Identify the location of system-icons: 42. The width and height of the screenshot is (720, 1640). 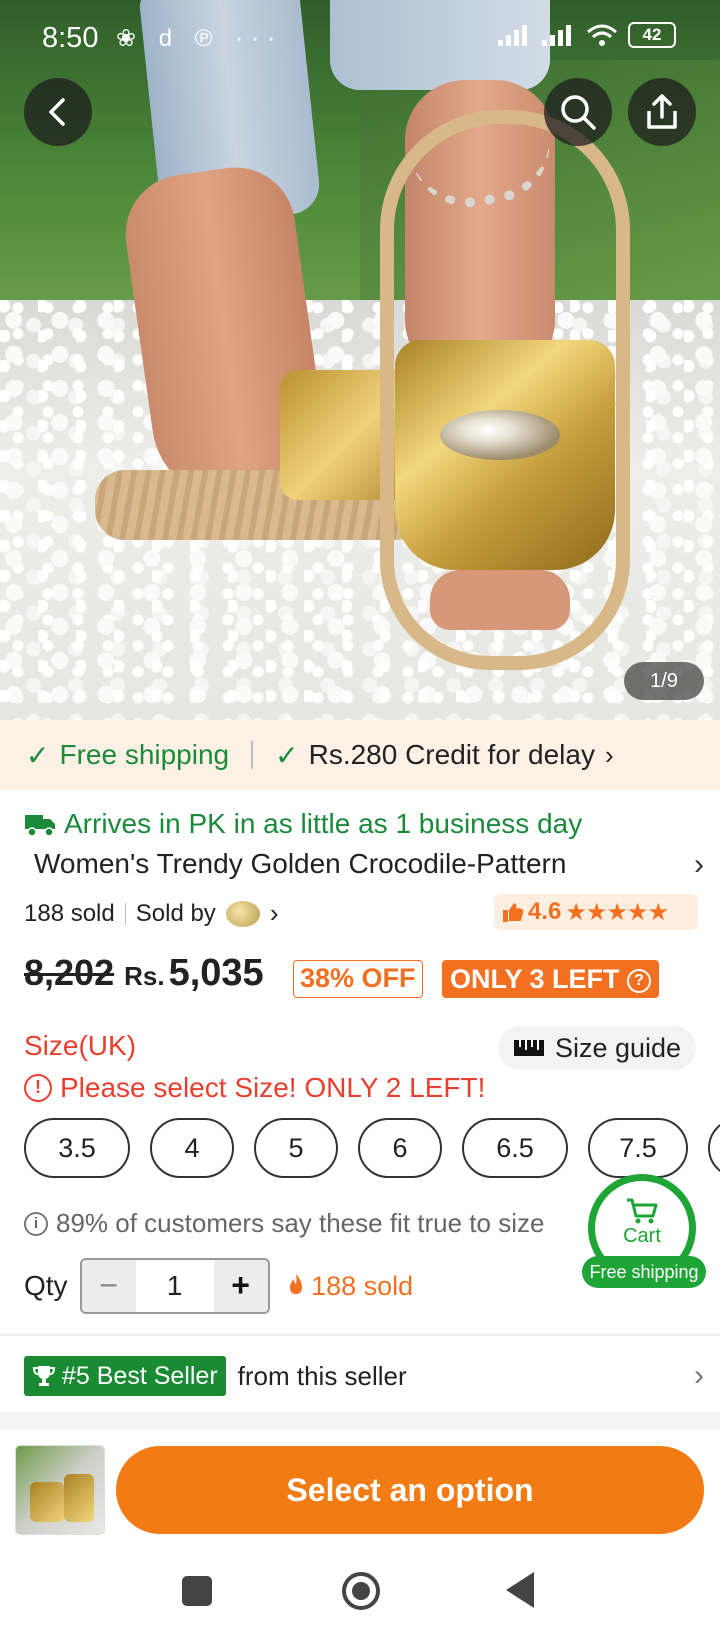
(587, 35).